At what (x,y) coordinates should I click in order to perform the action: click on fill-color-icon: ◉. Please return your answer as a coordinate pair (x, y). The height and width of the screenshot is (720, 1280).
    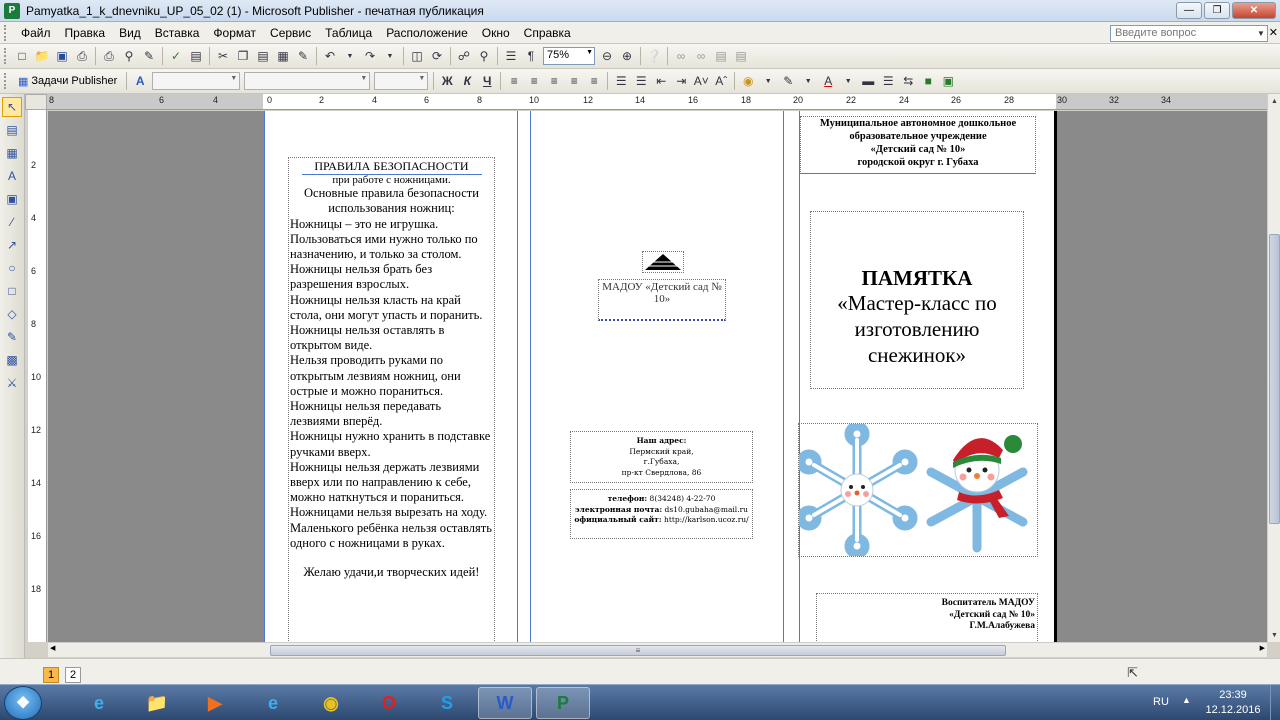
    Looking at the image, I should click on (748, 81).